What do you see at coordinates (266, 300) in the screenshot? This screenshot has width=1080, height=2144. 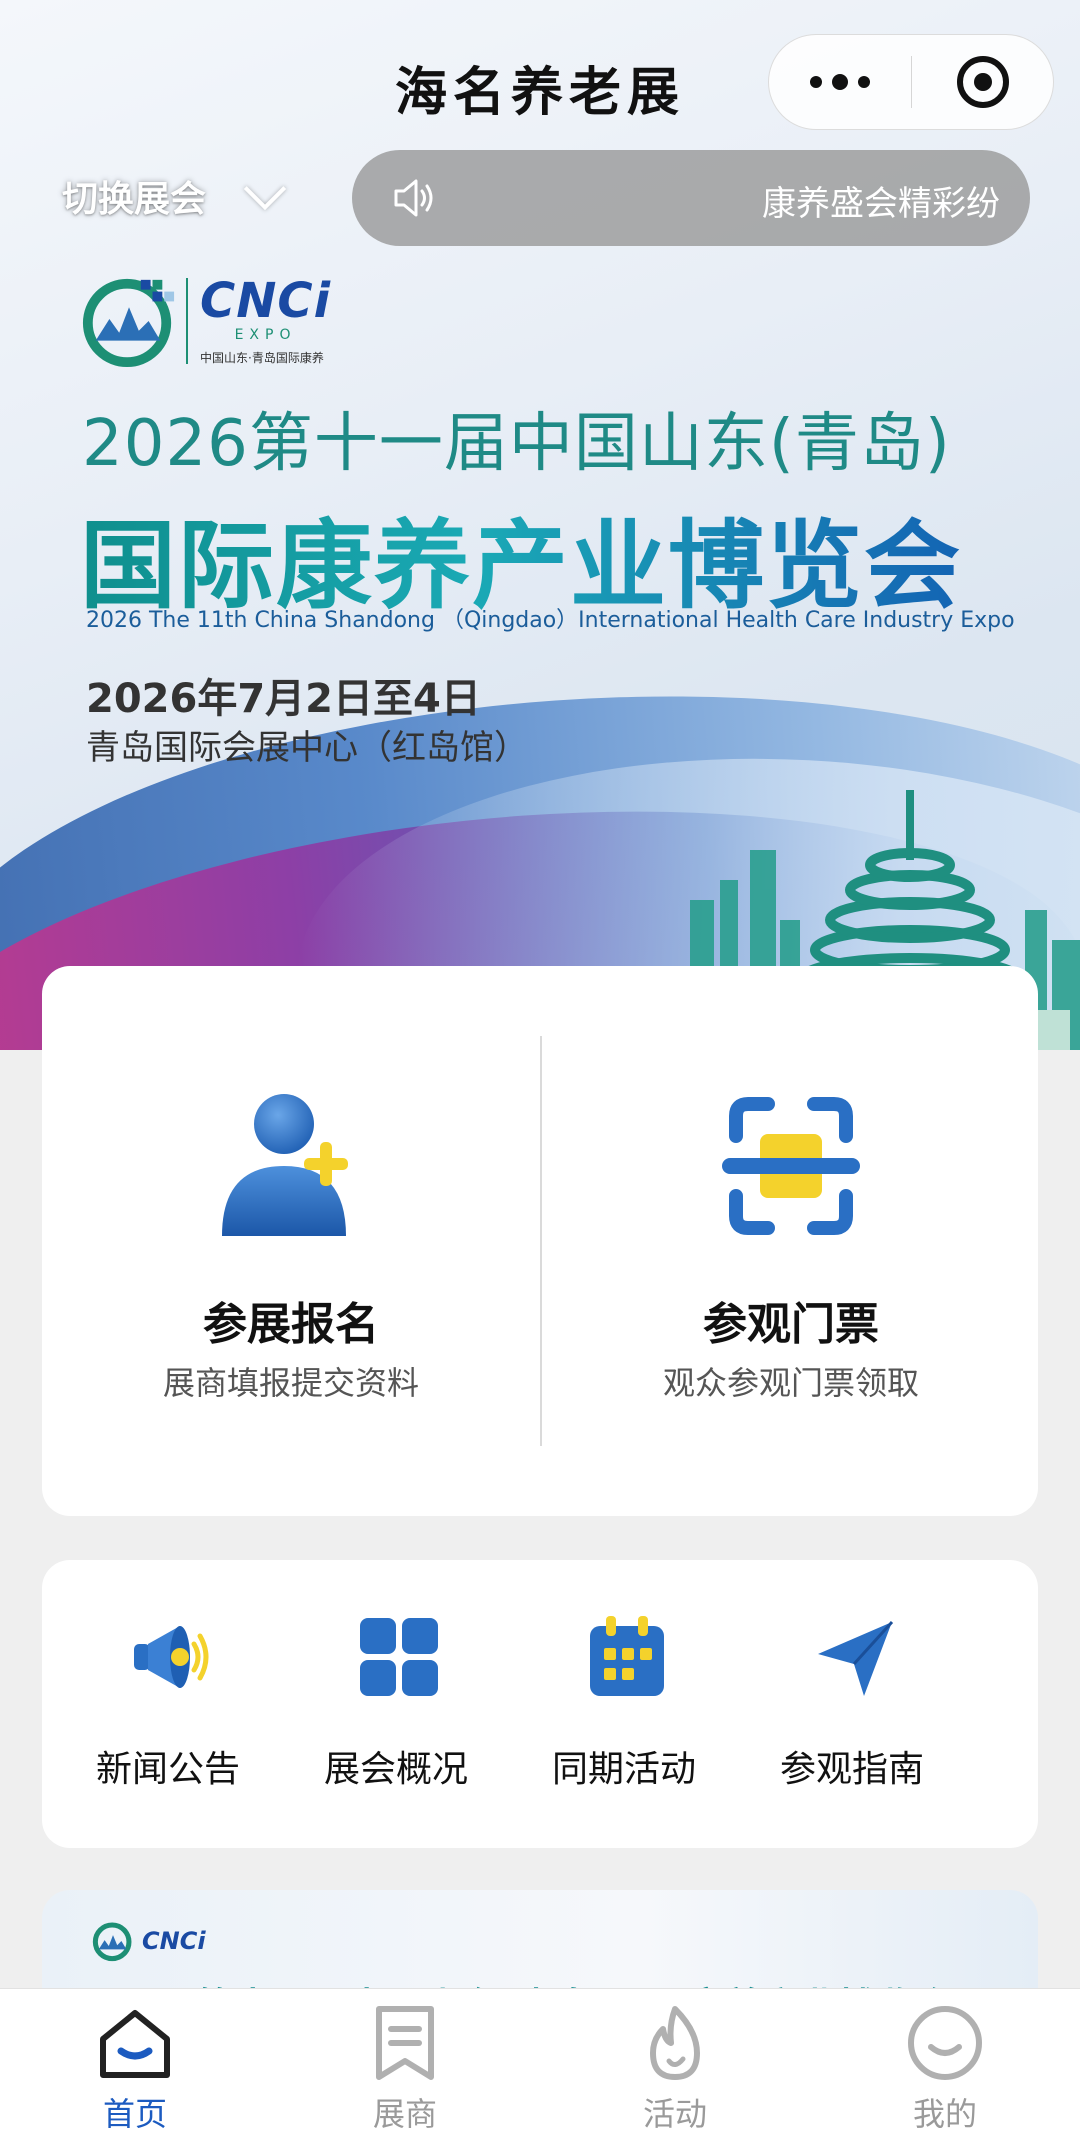 I see `logo-wordmark: CNCi` at bounding box center [266, 300].